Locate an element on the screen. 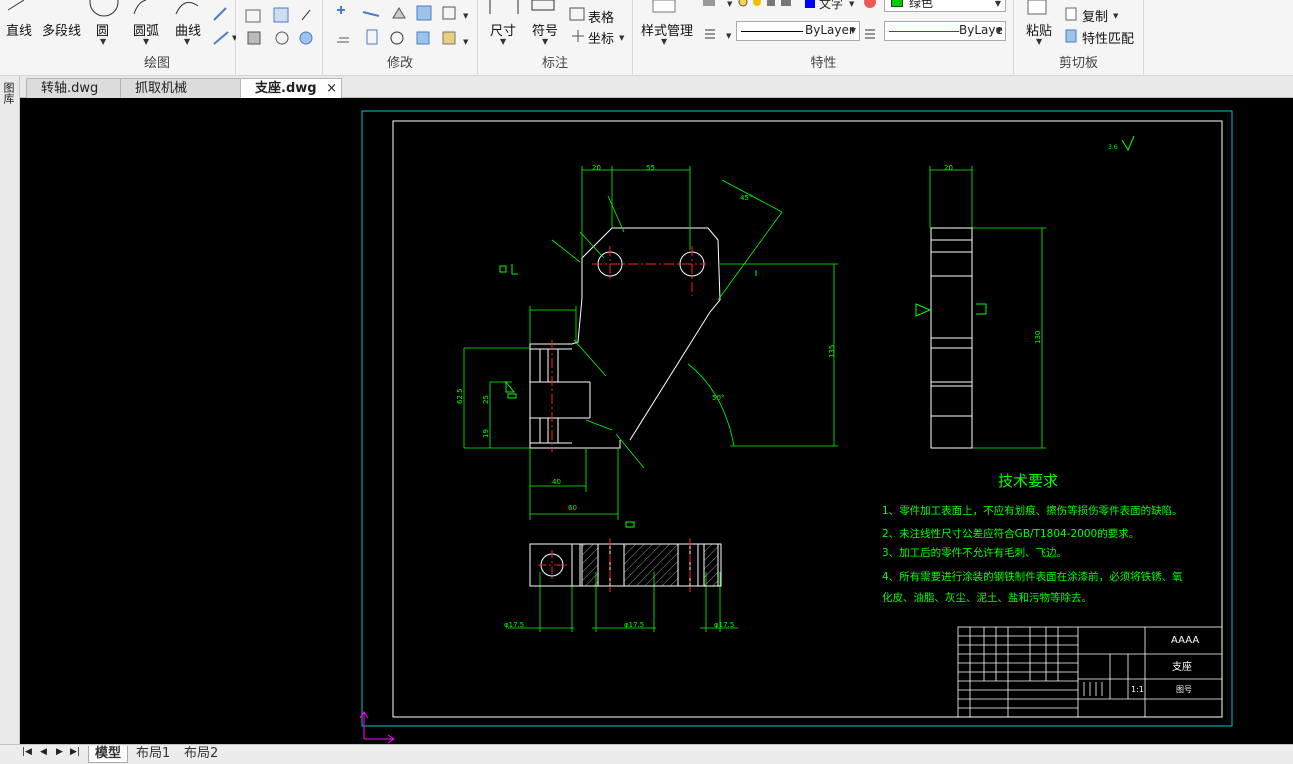 The width and height of the screenshot is (1293, 764). move-icon is located at coordinates (341, 10).